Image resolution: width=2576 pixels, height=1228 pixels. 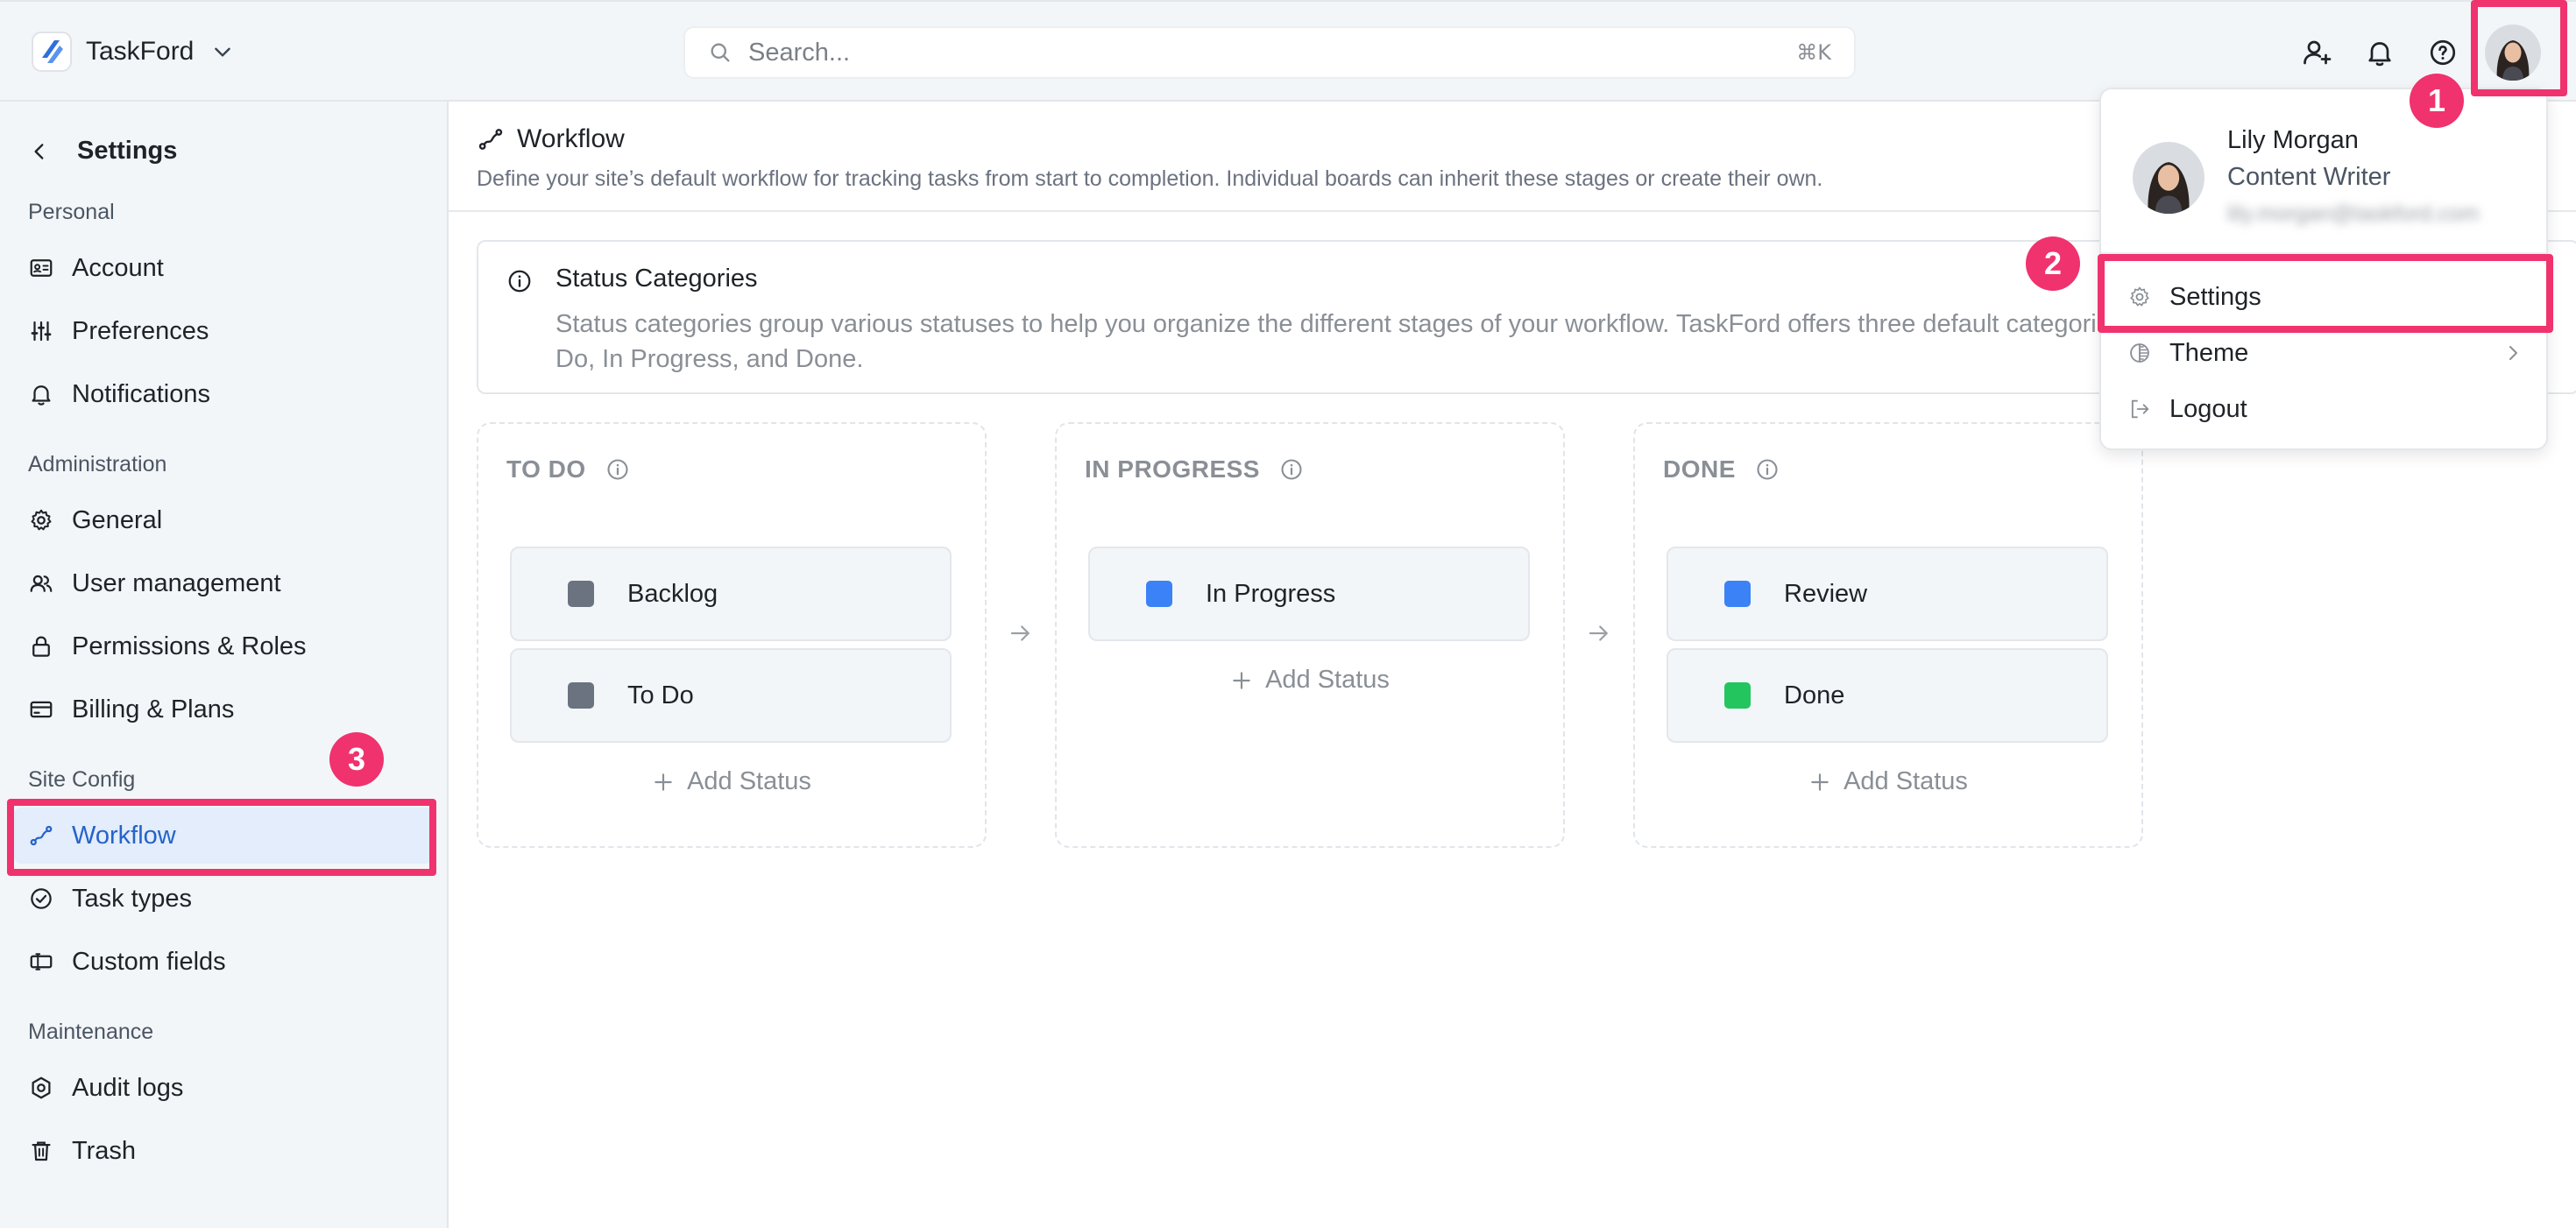 What do you see at coordinates (2293, 140) in the screenshot?
I see `user-name: Lily Morgan` at bounding box center [2293, 140].